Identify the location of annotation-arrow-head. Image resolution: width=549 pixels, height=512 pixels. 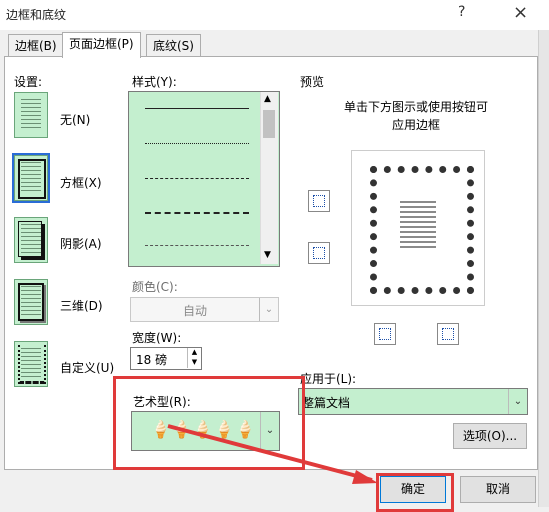
(365, 477).